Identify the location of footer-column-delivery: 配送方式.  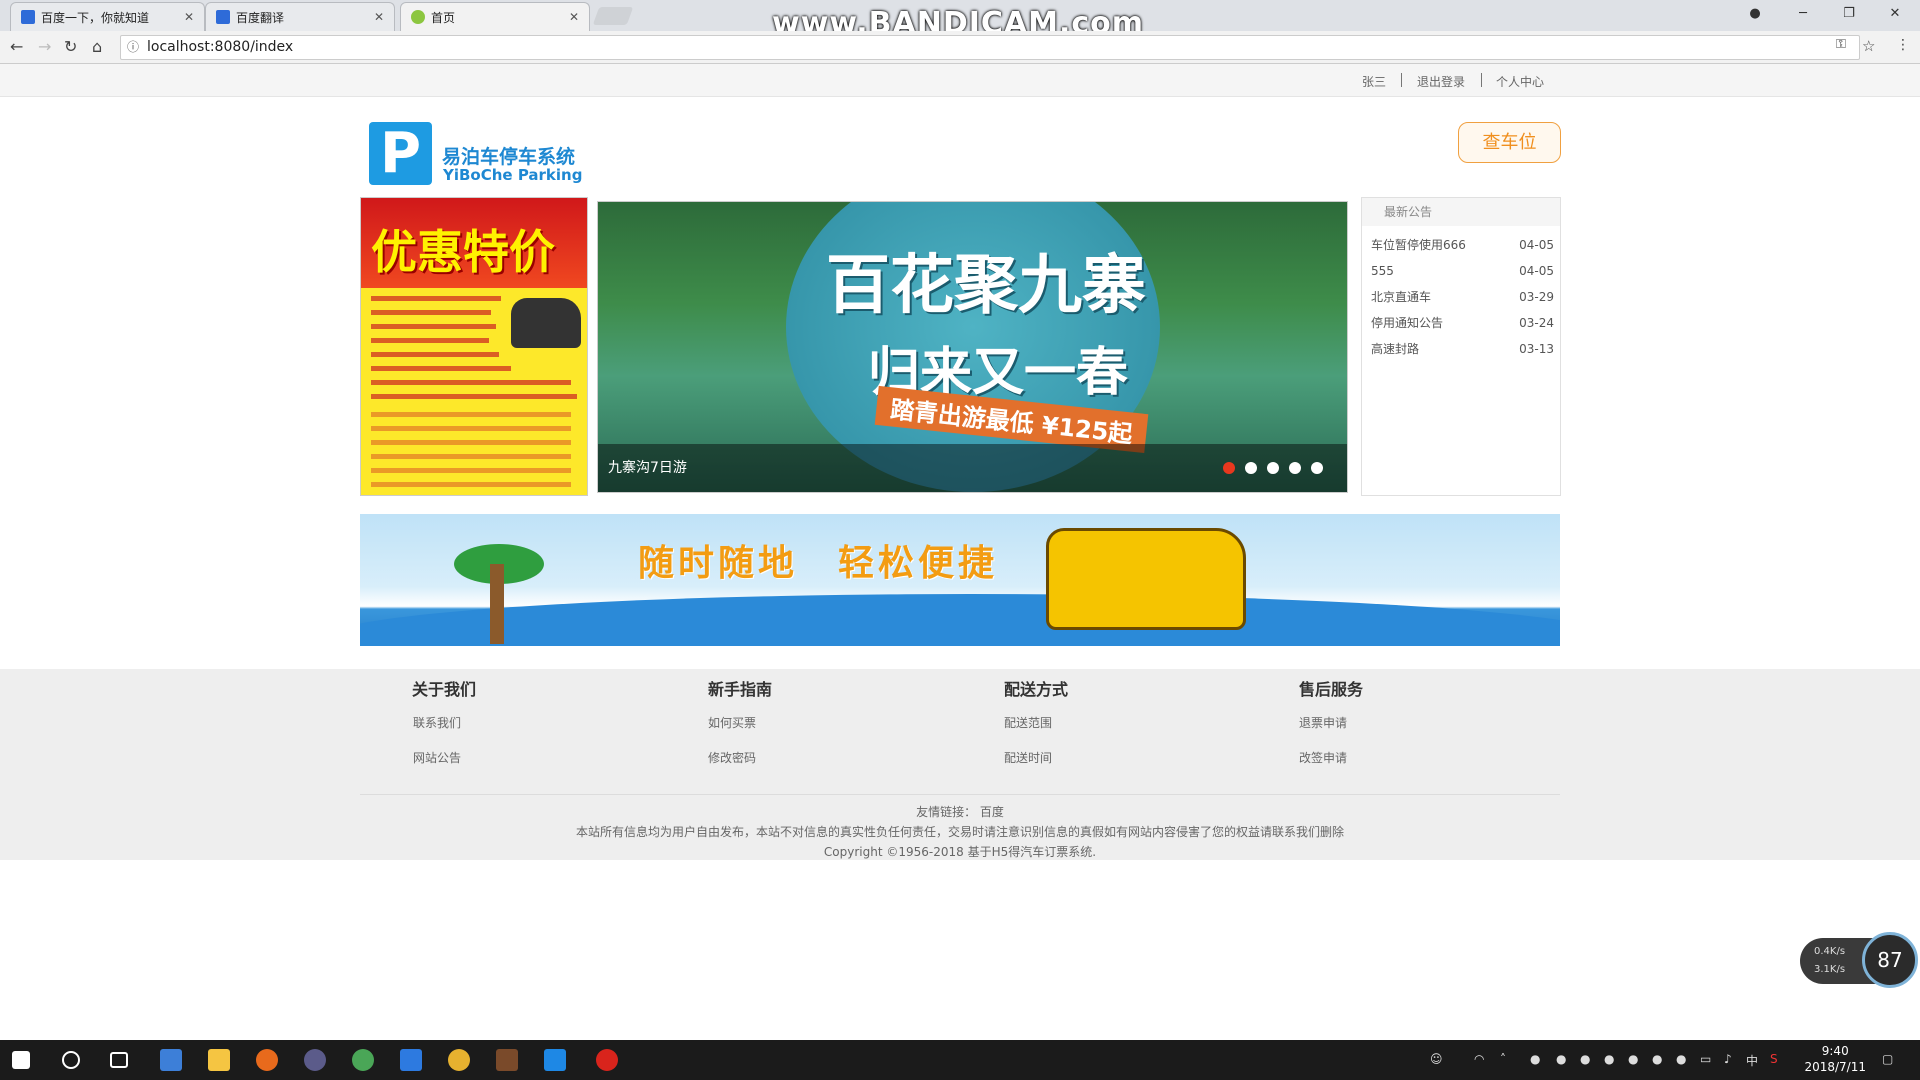
(1036, 688).